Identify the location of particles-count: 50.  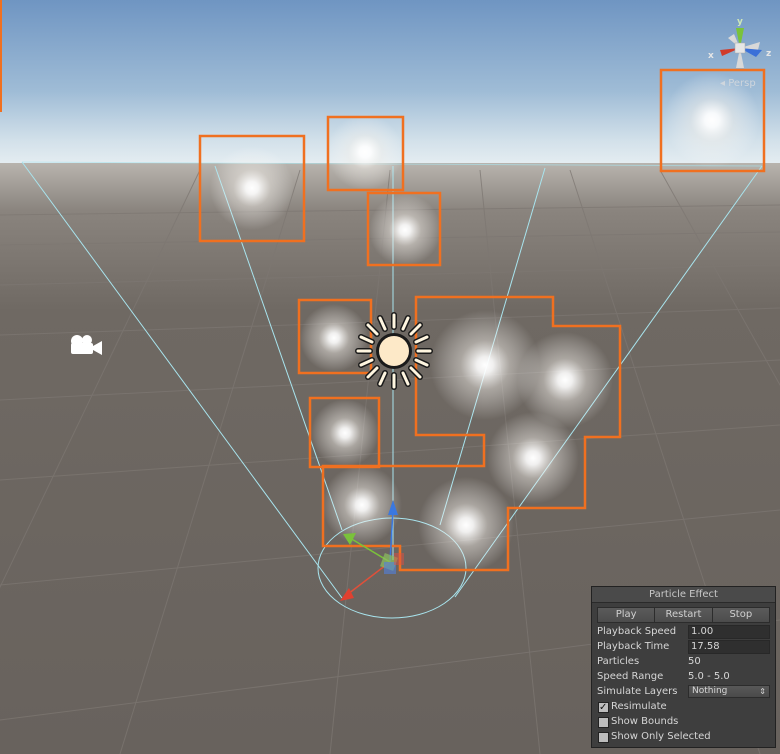
(694, 661).